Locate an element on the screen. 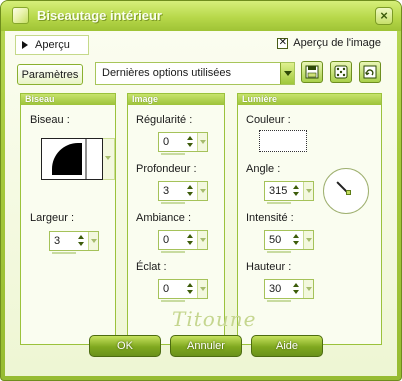 This screenshot has width=402, height=381. depth-label: Profondeur : is located at coordinates (166, 169).